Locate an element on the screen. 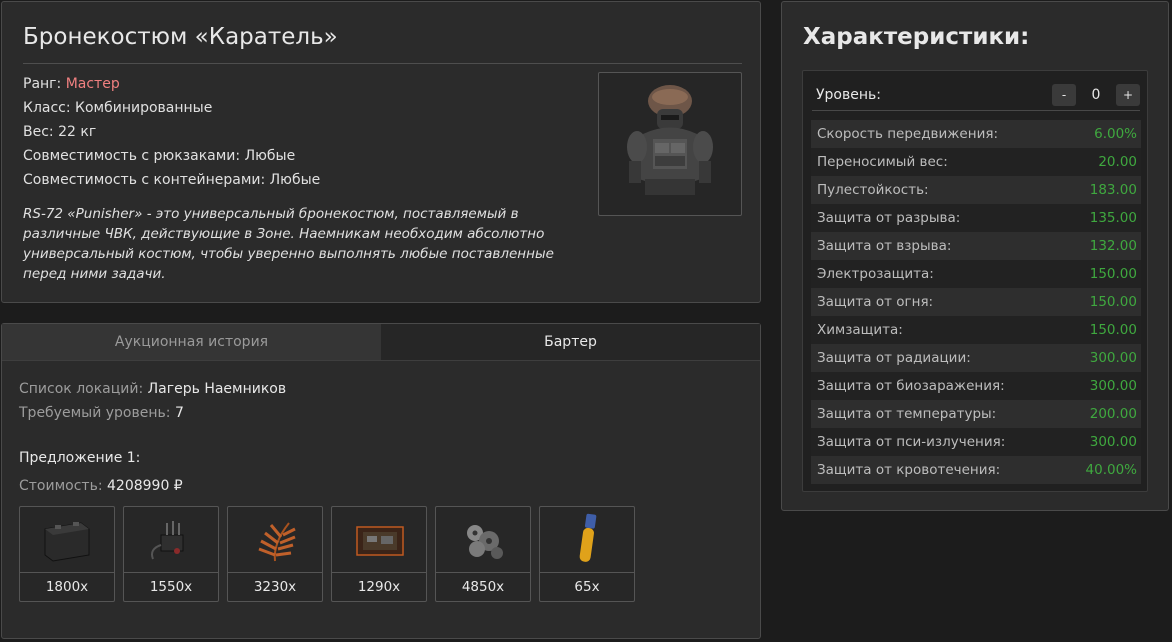 This screenshot has width=1172, height=642. required-level-label: Требуемый уровень: is located at coordinates (95, 413).